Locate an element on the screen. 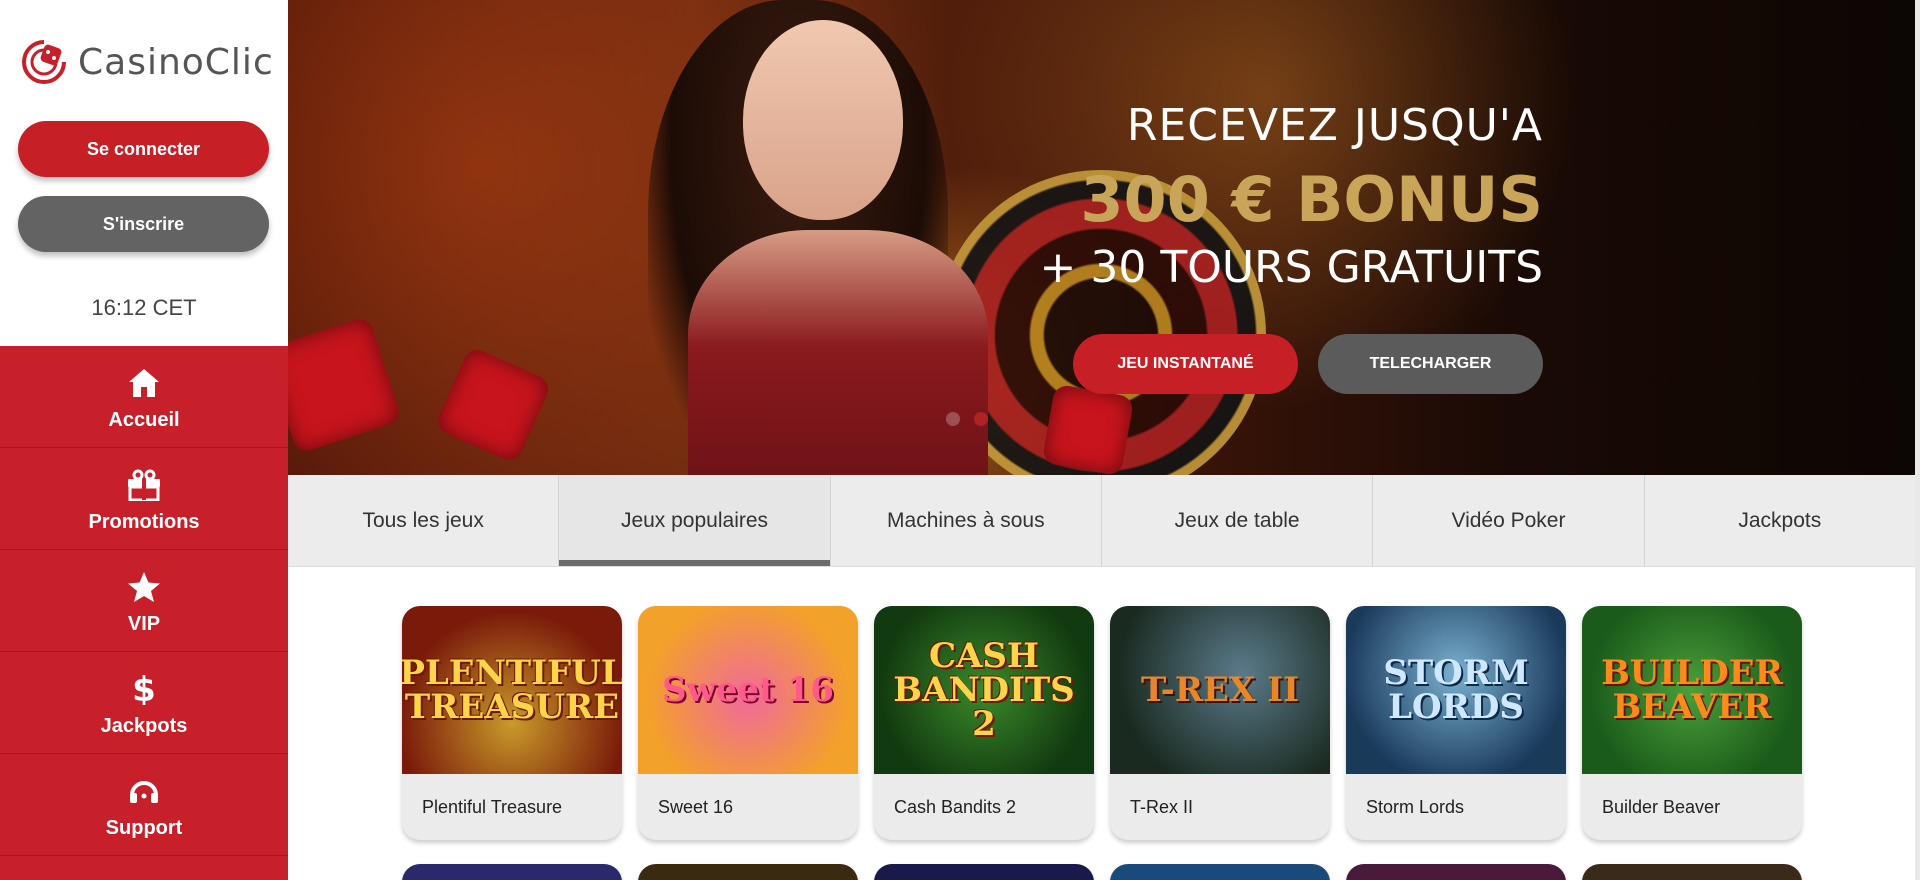 The height and width of the screenshot is (880, 1920). game-card: STORM LORDS Storm Lords is located at coordinates (1456, 723).